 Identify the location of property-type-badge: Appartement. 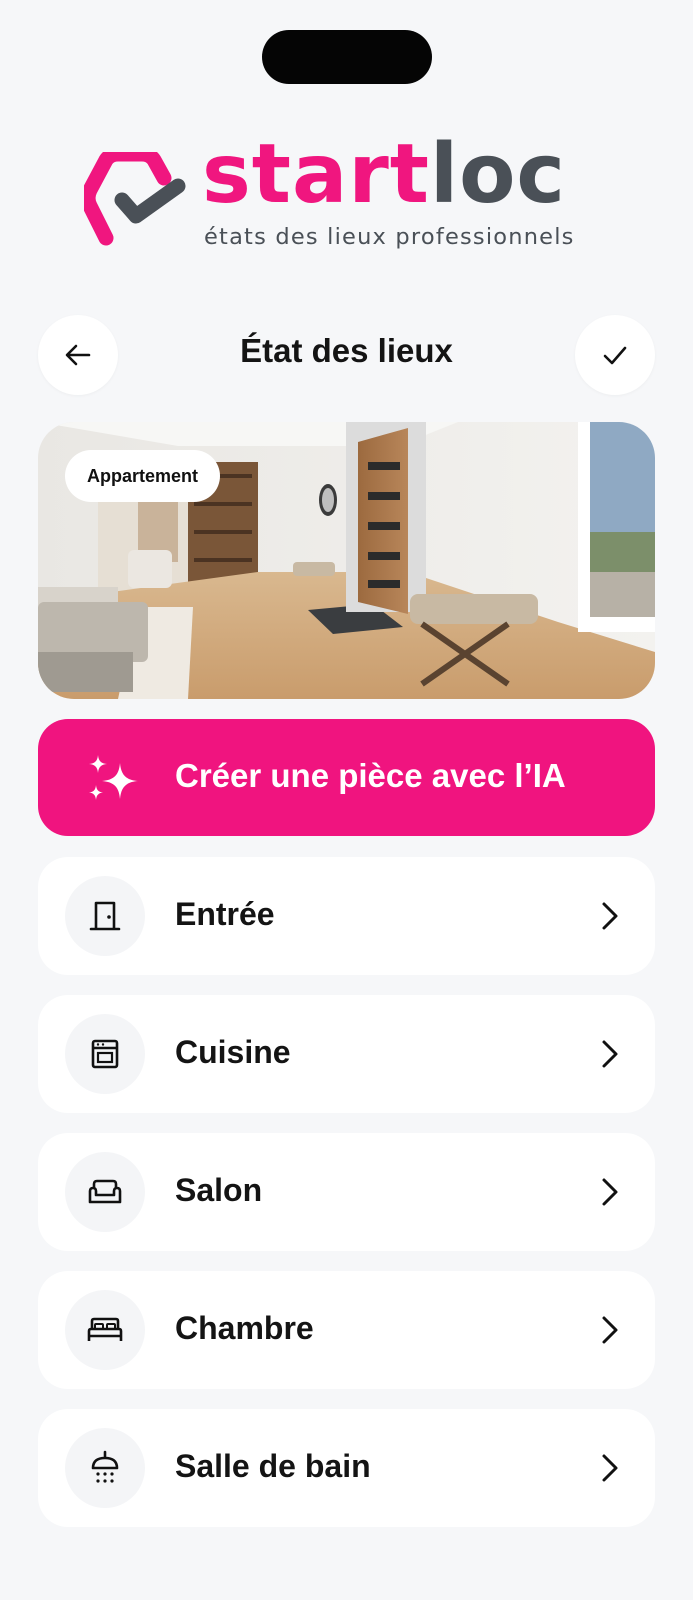
(143, 476).